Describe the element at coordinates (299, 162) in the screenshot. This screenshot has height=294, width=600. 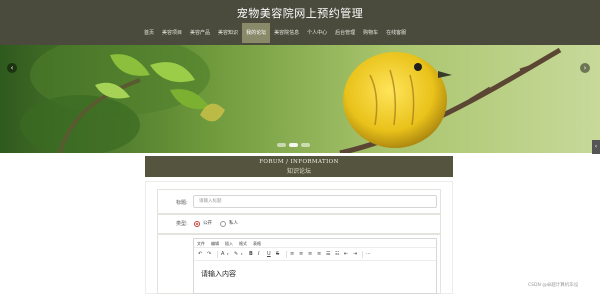
I see `forum-title-en: FORUM / INFORMATION` at that location.